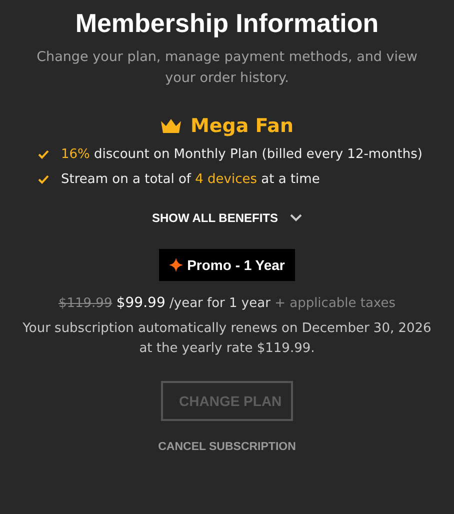  I want to click on show-all-benefits-button: SHOW ALL BENEFITS, so click(227, 218).